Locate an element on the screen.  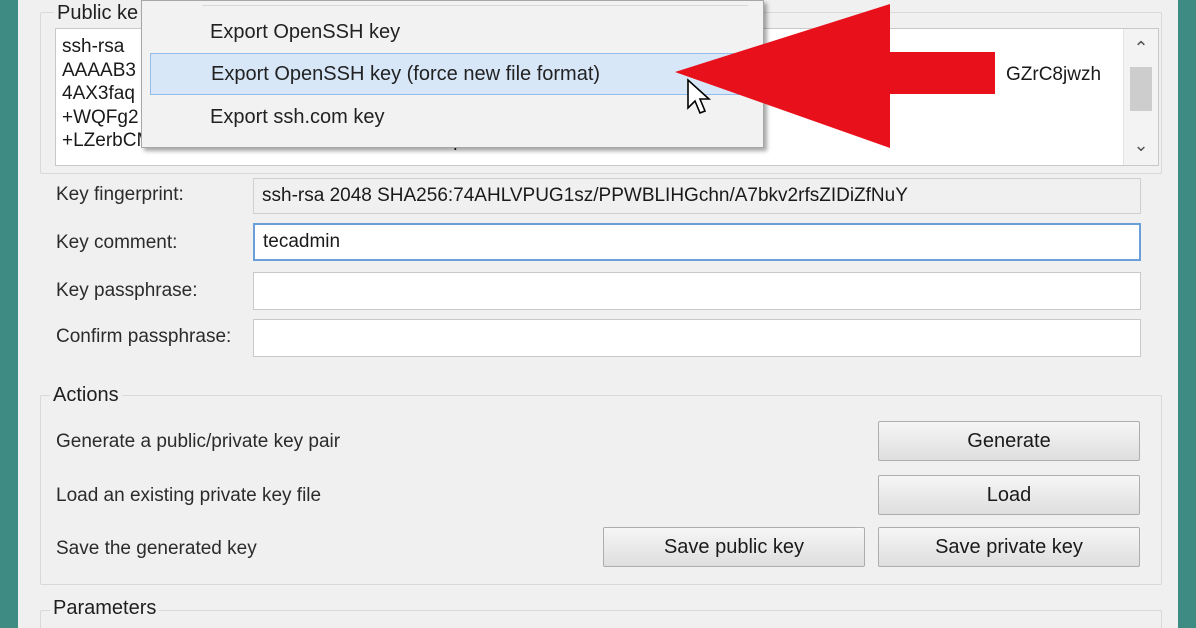
save-public-key-label: Save public key is located at coordinates (734, 546).